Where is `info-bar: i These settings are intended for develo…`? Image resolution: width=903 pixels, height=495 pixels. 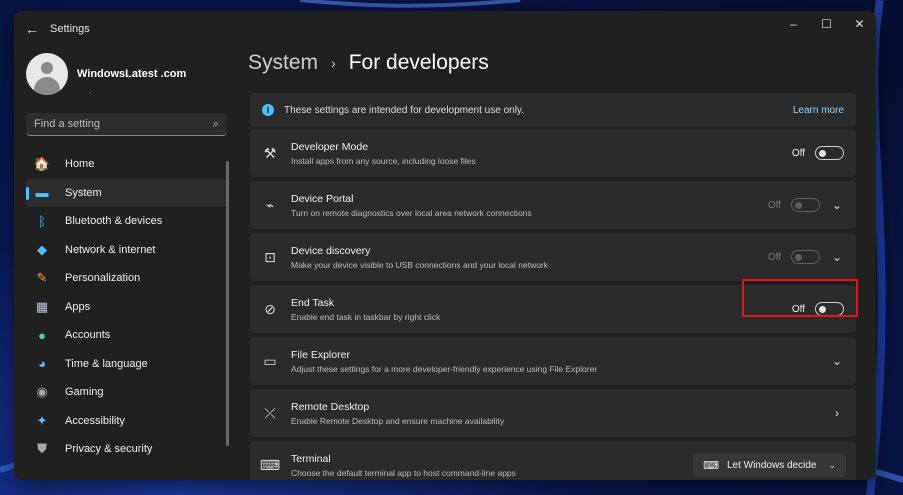
info-bar: i These settings are intended for develo… is located at coordinates (553, 110).